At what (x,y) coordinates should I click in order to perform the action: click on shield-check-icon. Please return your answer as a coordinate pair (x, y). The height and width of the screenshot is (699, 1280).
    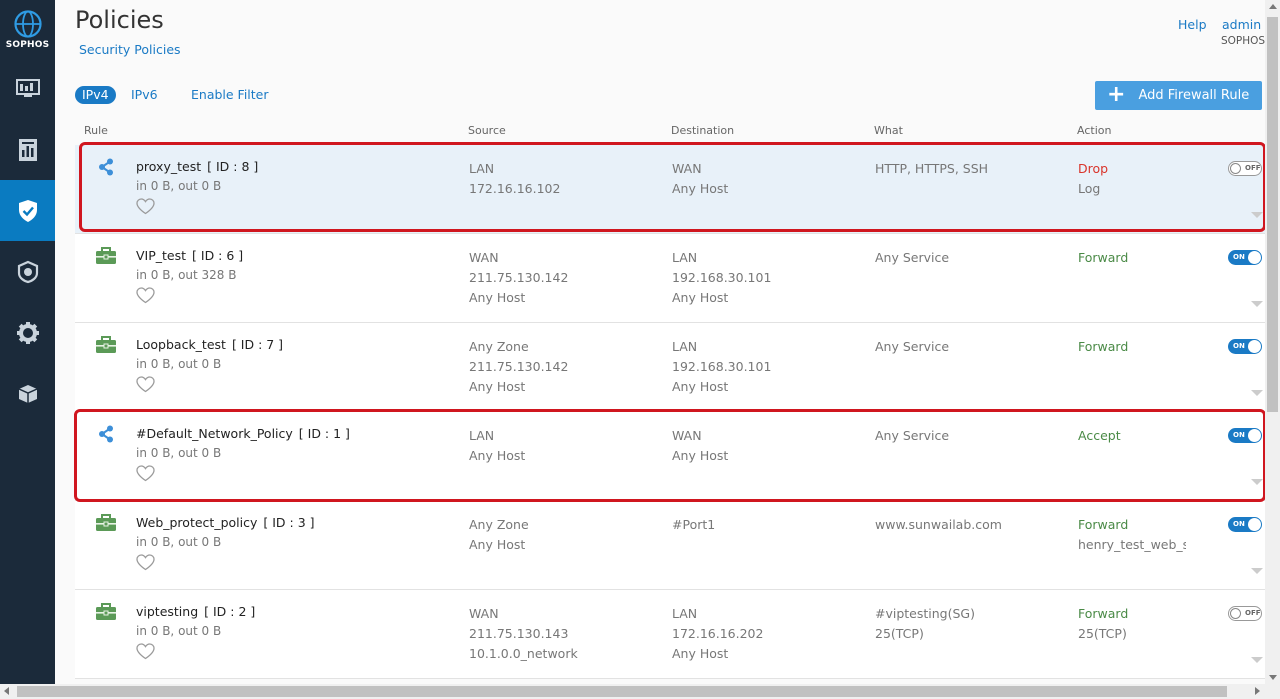
    Looking at the image, I should click on (27, 210).